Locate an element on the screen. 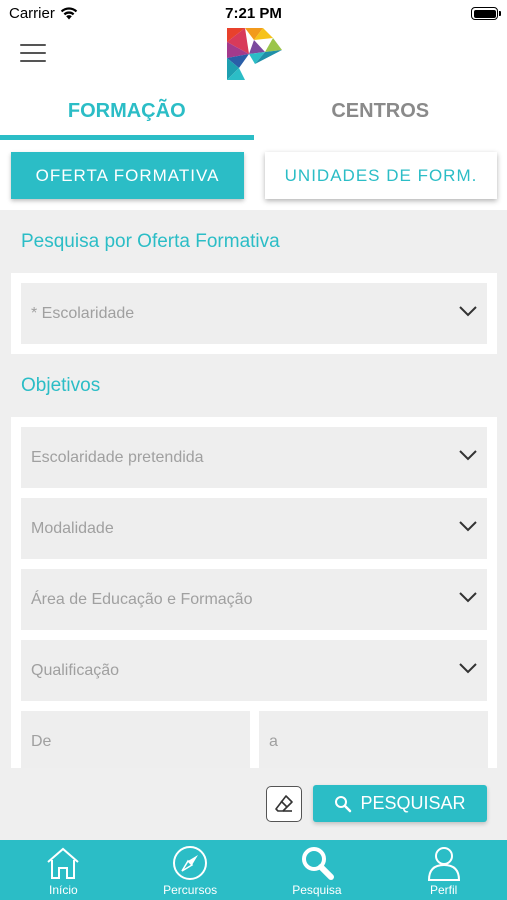  unidades-de-formacao-button: UNIDADES DE FORM. is located at coordinates (381, 175).